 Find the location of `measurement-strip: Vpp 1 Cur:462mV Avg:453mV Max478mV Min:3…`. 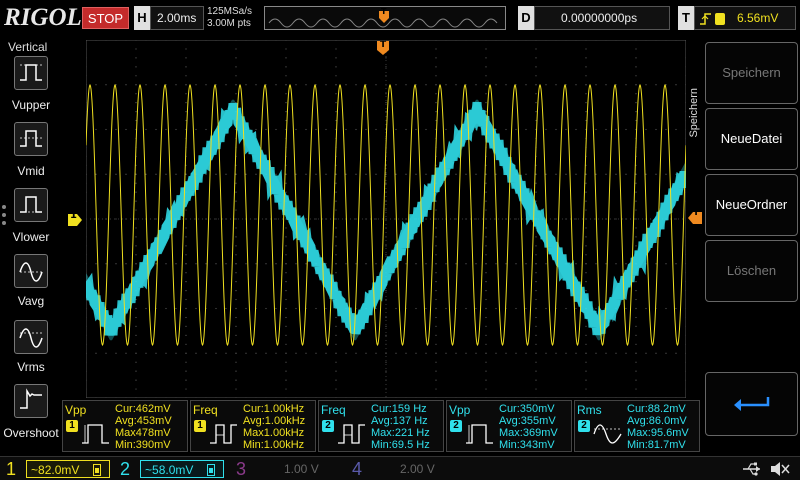

measurement-strip: Vpp 1 Cur:462mV Avg:453mV Max478mV Min:3… is located at coordinates (380, 426).